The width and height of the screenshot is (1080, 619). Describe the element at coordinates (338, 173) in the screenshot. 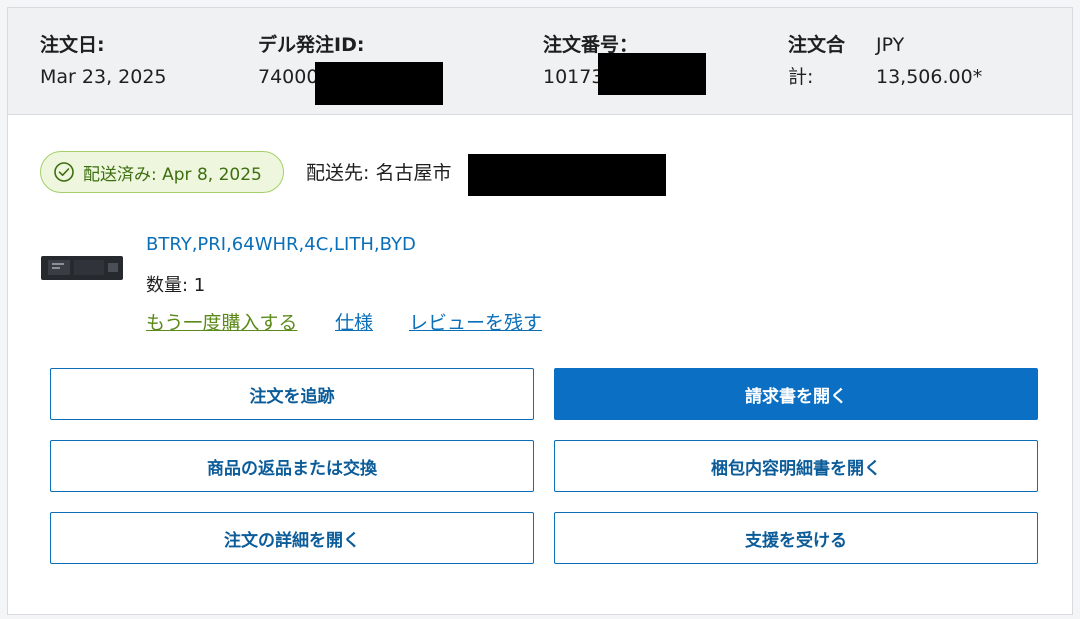

I see `ship-to-label: 配送先:` at that location.